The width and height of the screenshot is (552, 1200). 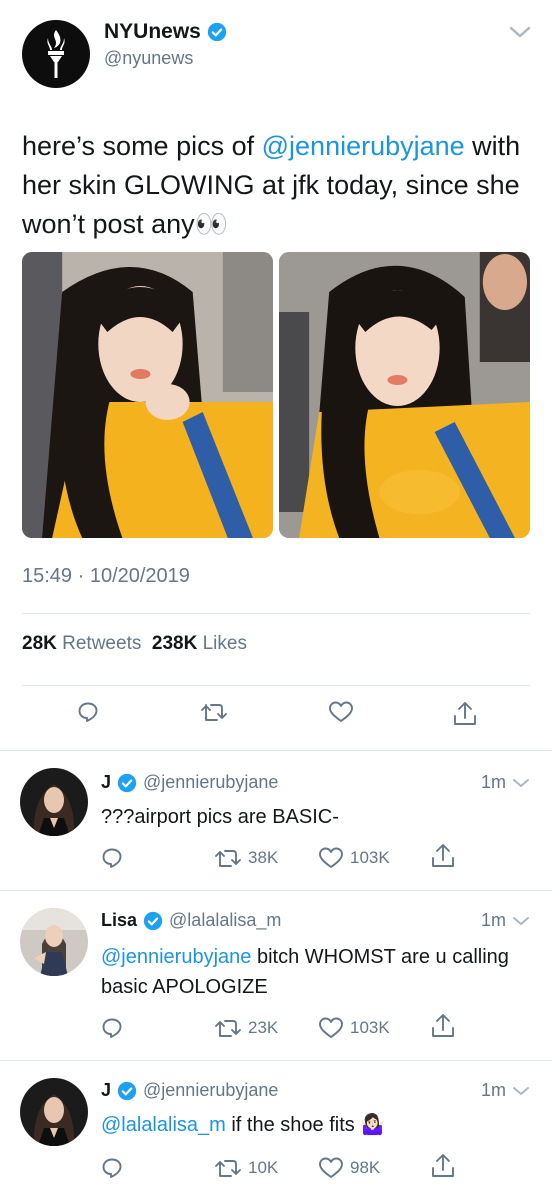 I want to click on reply-header: Lisa @lalalalisa_m, so click(x=191, y=920).